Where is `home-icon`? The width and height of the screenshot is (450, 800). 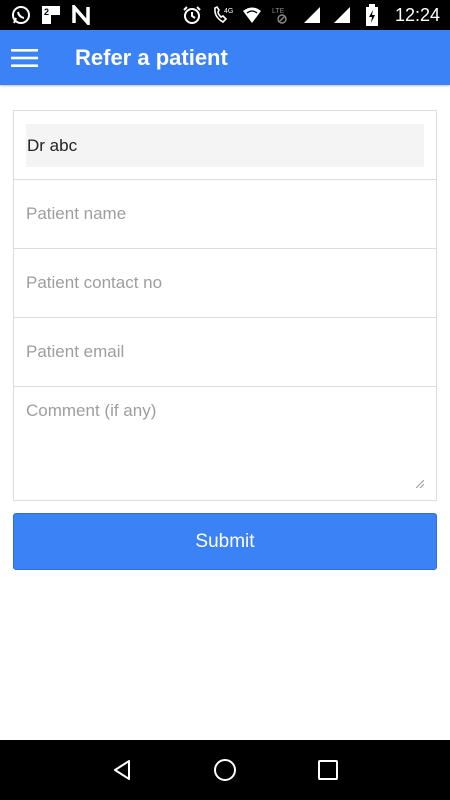
home-icon is located at coordinates (224, 770).